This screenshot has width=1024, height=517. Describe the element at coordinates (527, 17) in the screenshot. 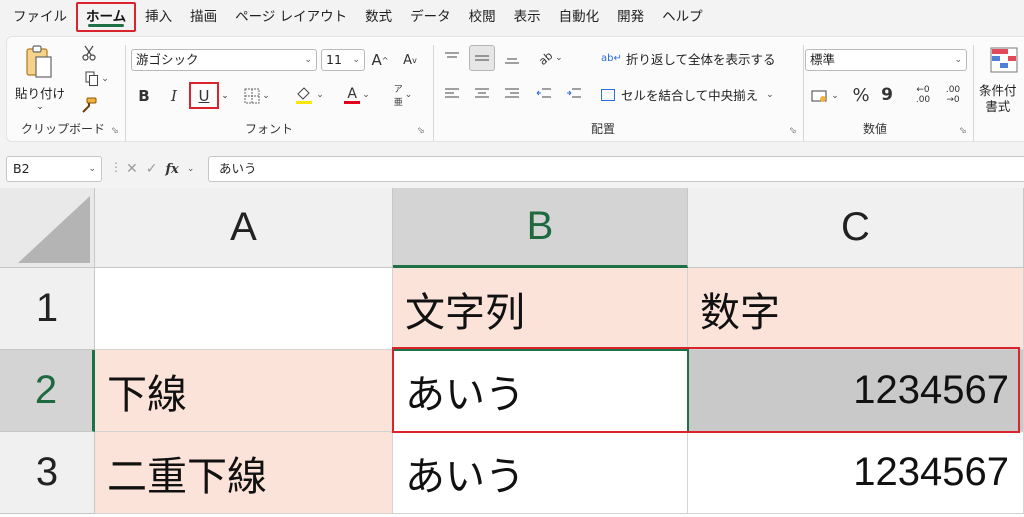

I see `tab-view: 表示` at that location.